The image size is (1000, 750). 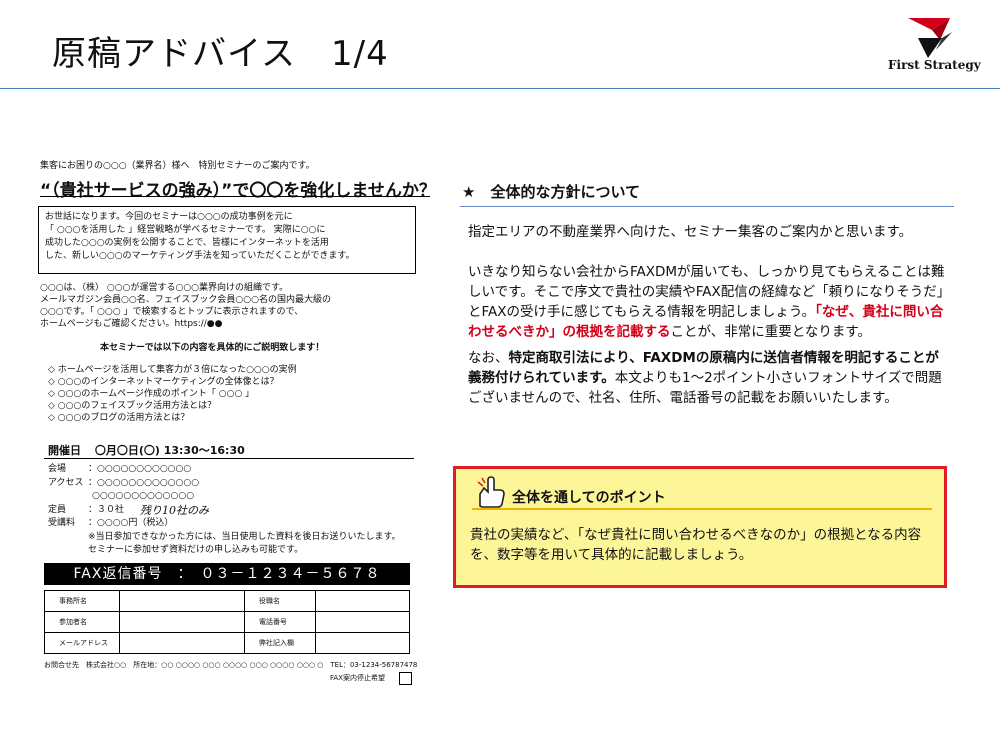 I want to click on note-line: ※当日参加できなかった方には、当日使用した資料を後日お送りいたします。, so click(x=244, y=537).